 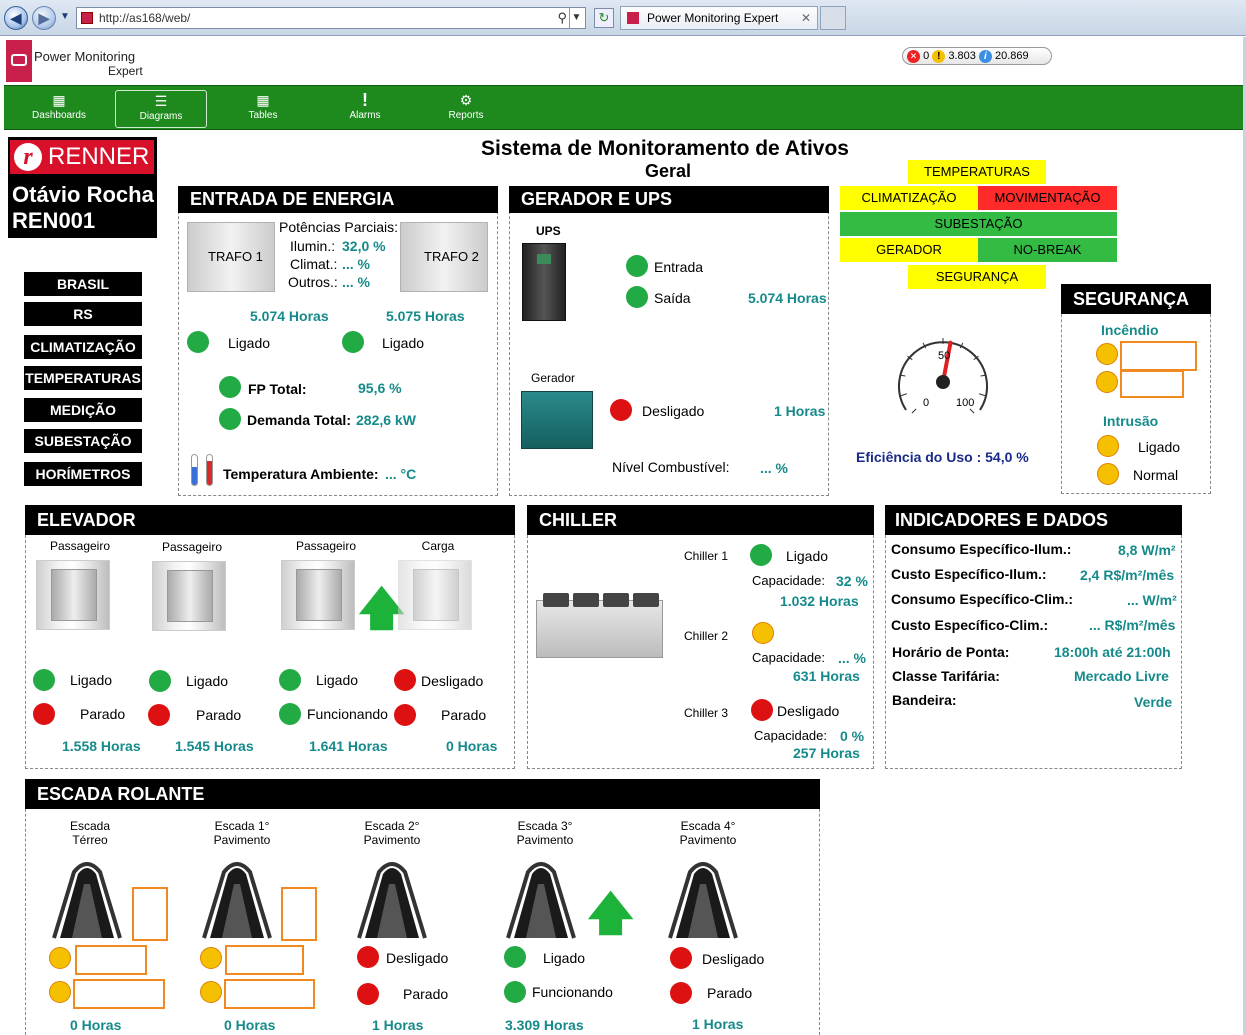 What do you see at coordinates (926, 403) in the screenshot?
I see `gauge-tick-0: 0` at bounding box center [926, 403].